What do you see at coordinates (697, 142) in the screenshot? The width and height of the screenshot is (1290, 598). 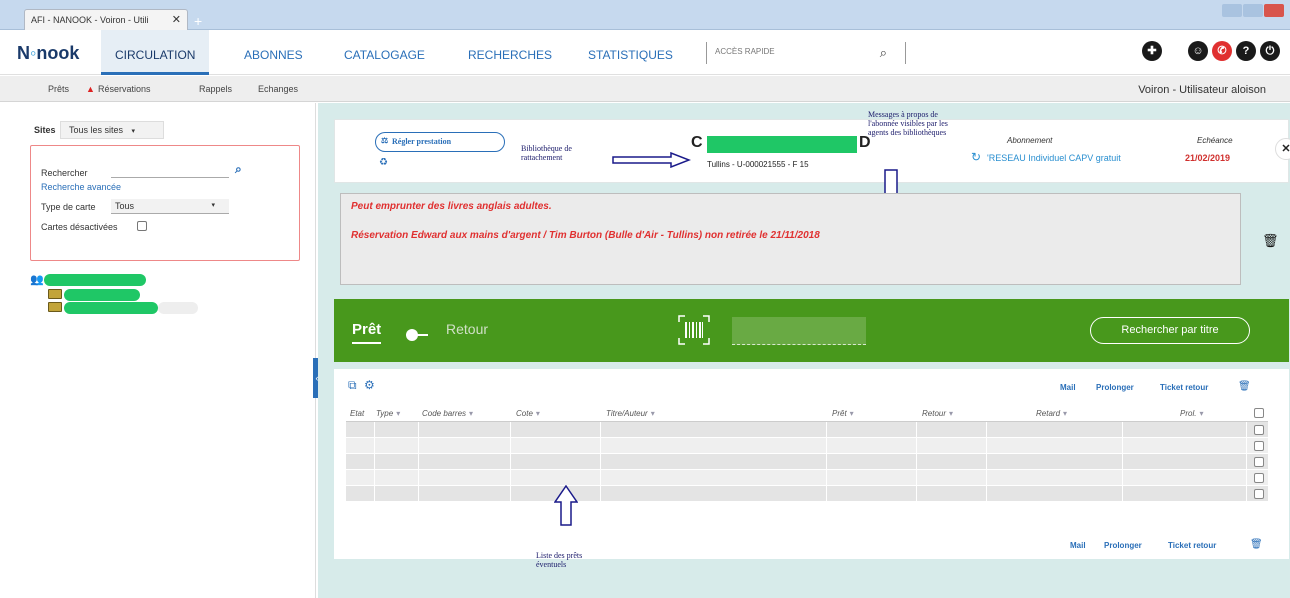 I see `name-first: C` at bounding box center [697, 142].